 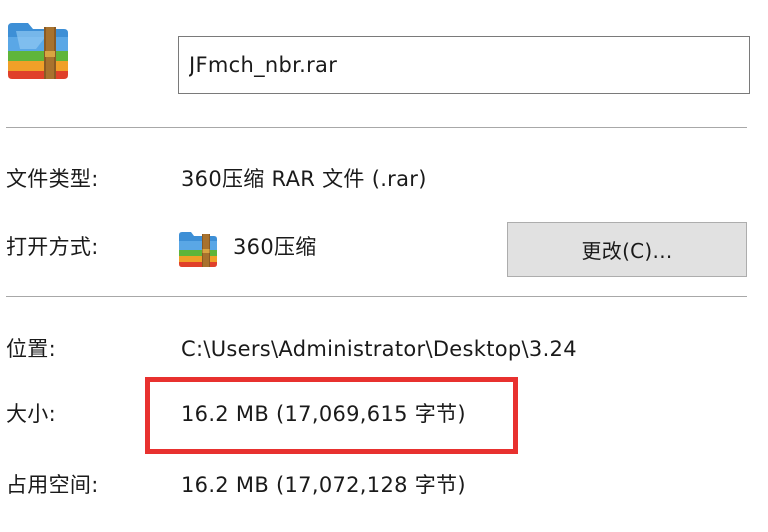 What do you see at coordinates (379, 349) in the screenshot?
I see `location-value: C:\Users\Administrator\Desktop\3.24` at bounding box center [379, 349].